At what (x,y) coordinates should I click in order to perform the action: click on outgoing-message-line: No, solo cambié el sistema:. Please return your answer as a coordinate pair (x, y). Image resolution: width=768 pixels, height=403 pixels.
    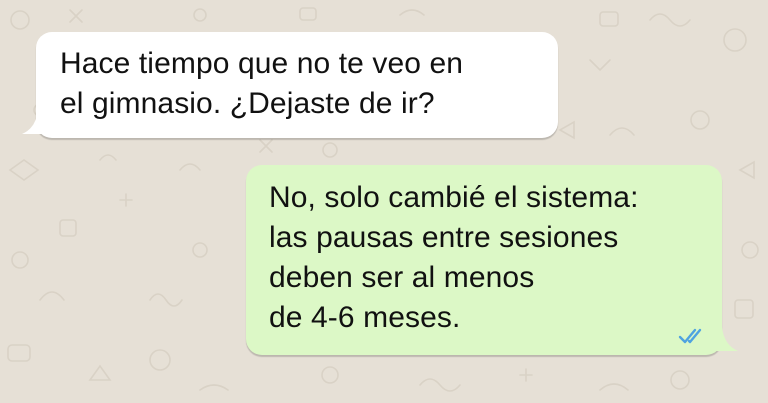
    Looking at the image, I should click on (454, 197).